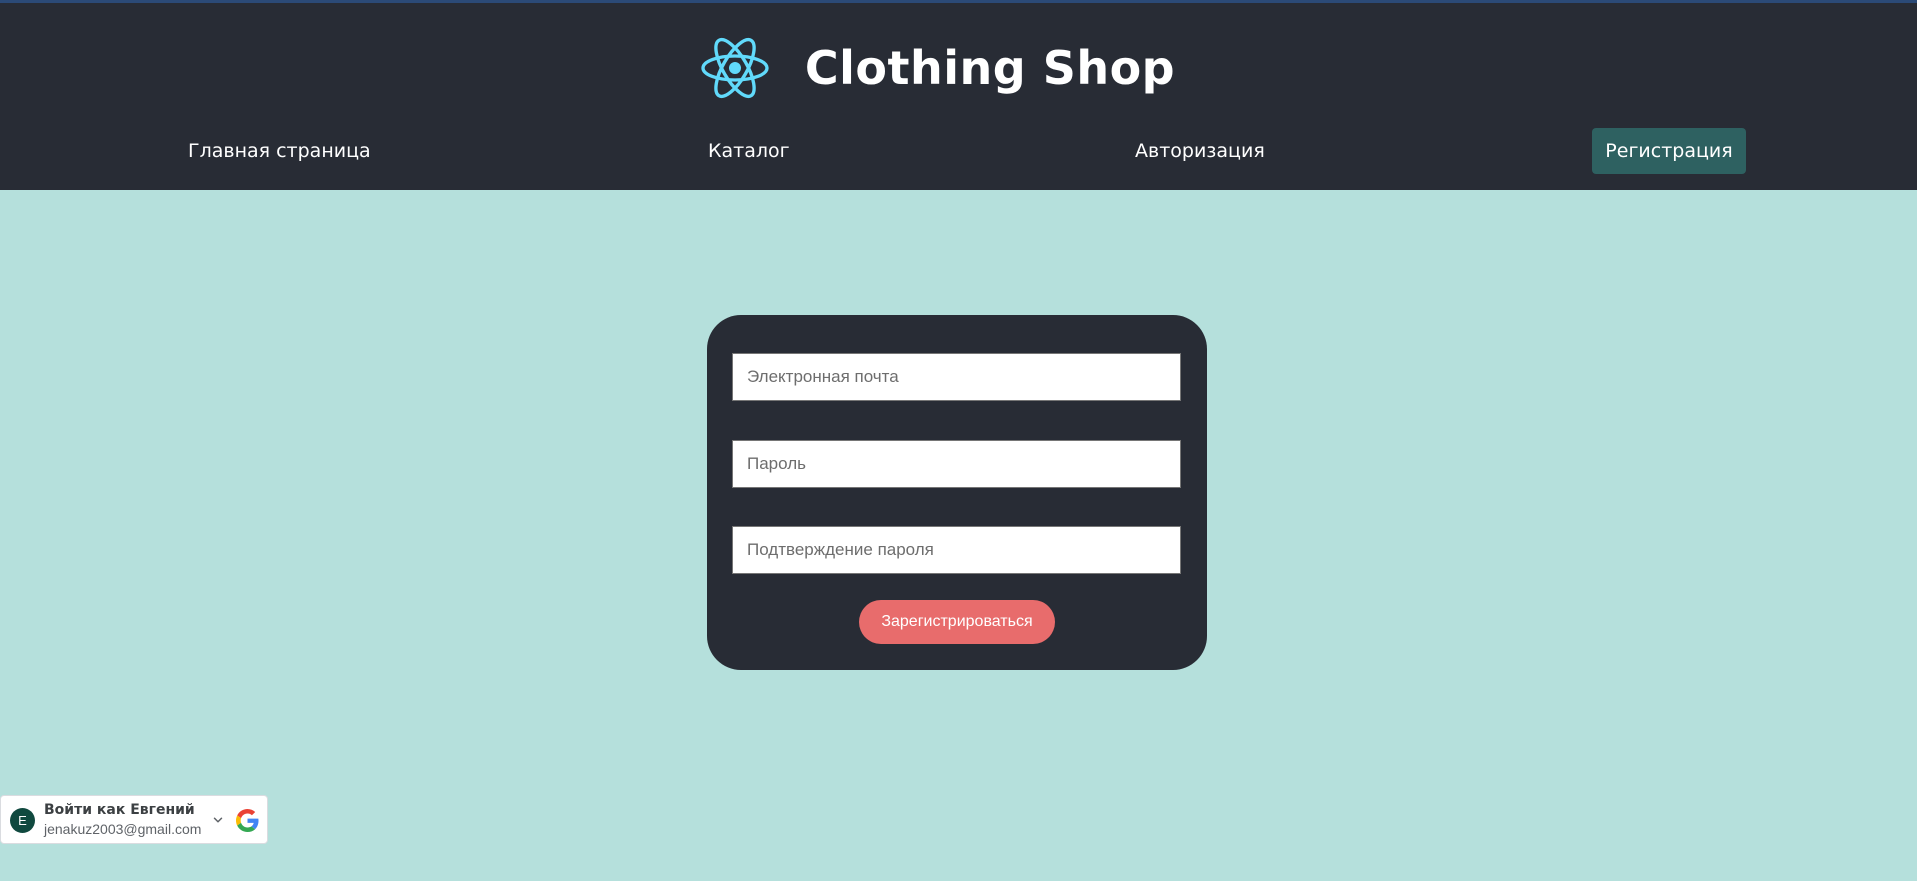  Describe the element at coordinates (956, 464) in the screenshot. I see `password-field` at that location.